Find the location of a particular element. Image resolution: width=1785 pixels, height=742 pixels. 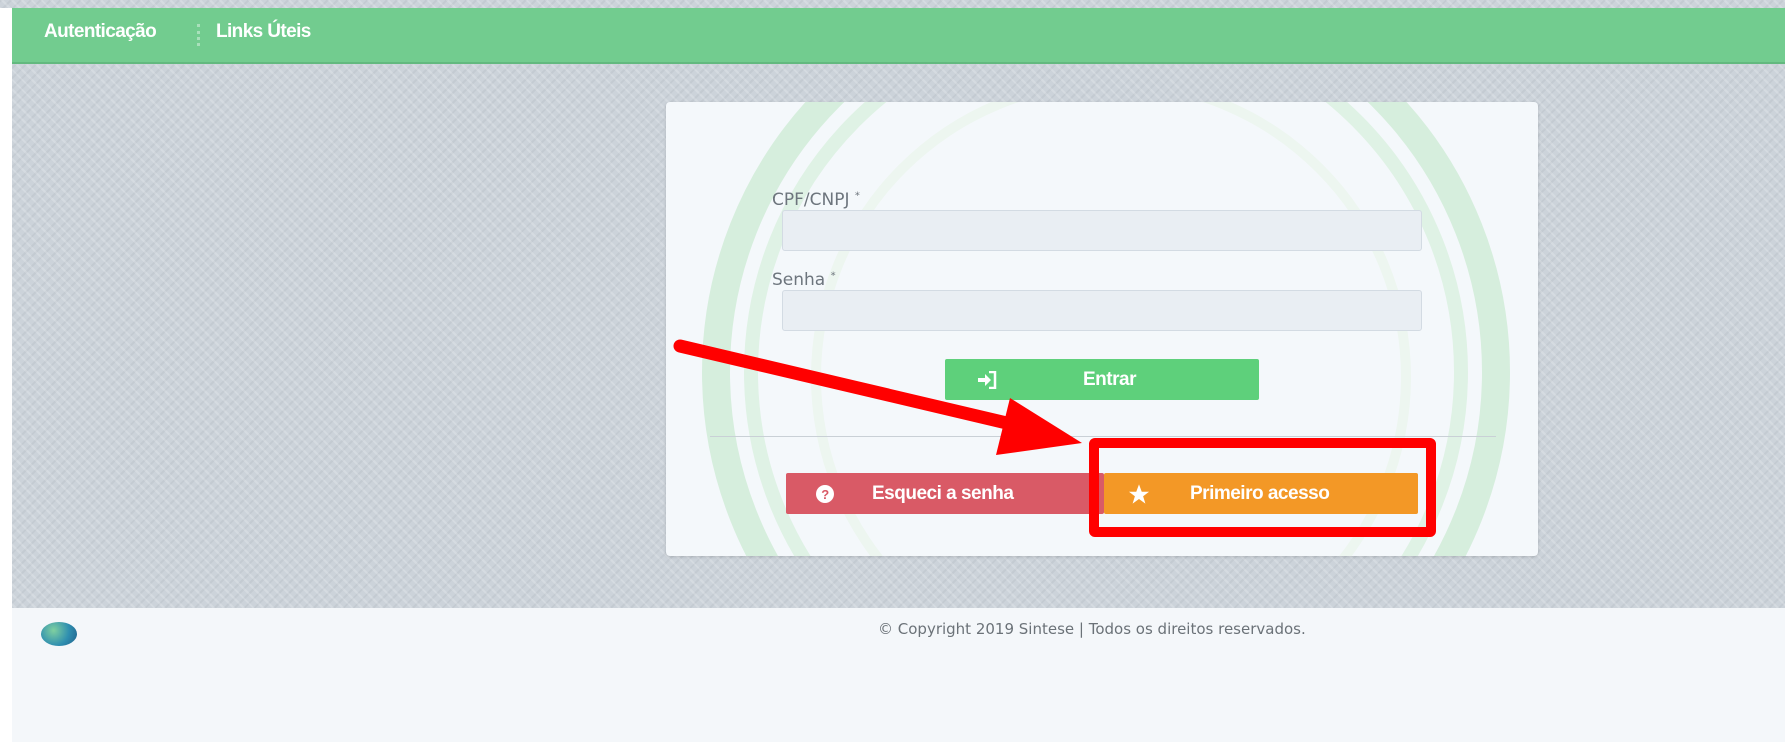

annotation-highlight-box is located at coordinates (1262, 487).